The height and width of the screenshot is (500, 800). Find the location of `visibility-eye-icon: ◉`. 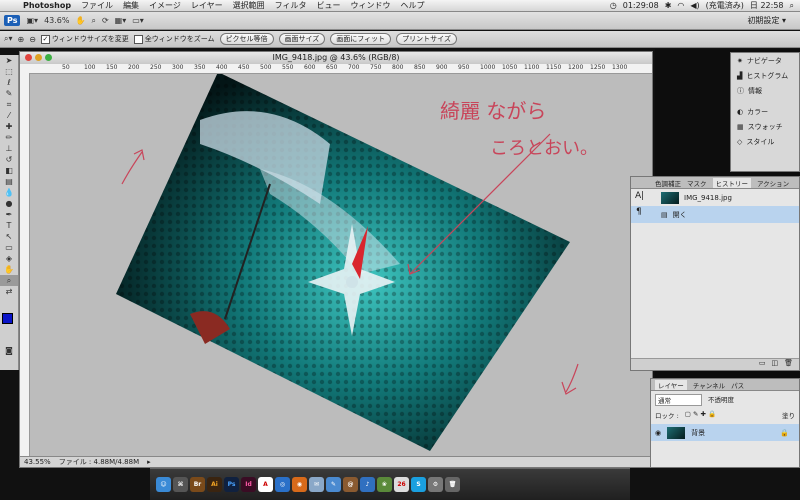

visibility-eye-icon: ◉ is located at coordinates (658, 433).